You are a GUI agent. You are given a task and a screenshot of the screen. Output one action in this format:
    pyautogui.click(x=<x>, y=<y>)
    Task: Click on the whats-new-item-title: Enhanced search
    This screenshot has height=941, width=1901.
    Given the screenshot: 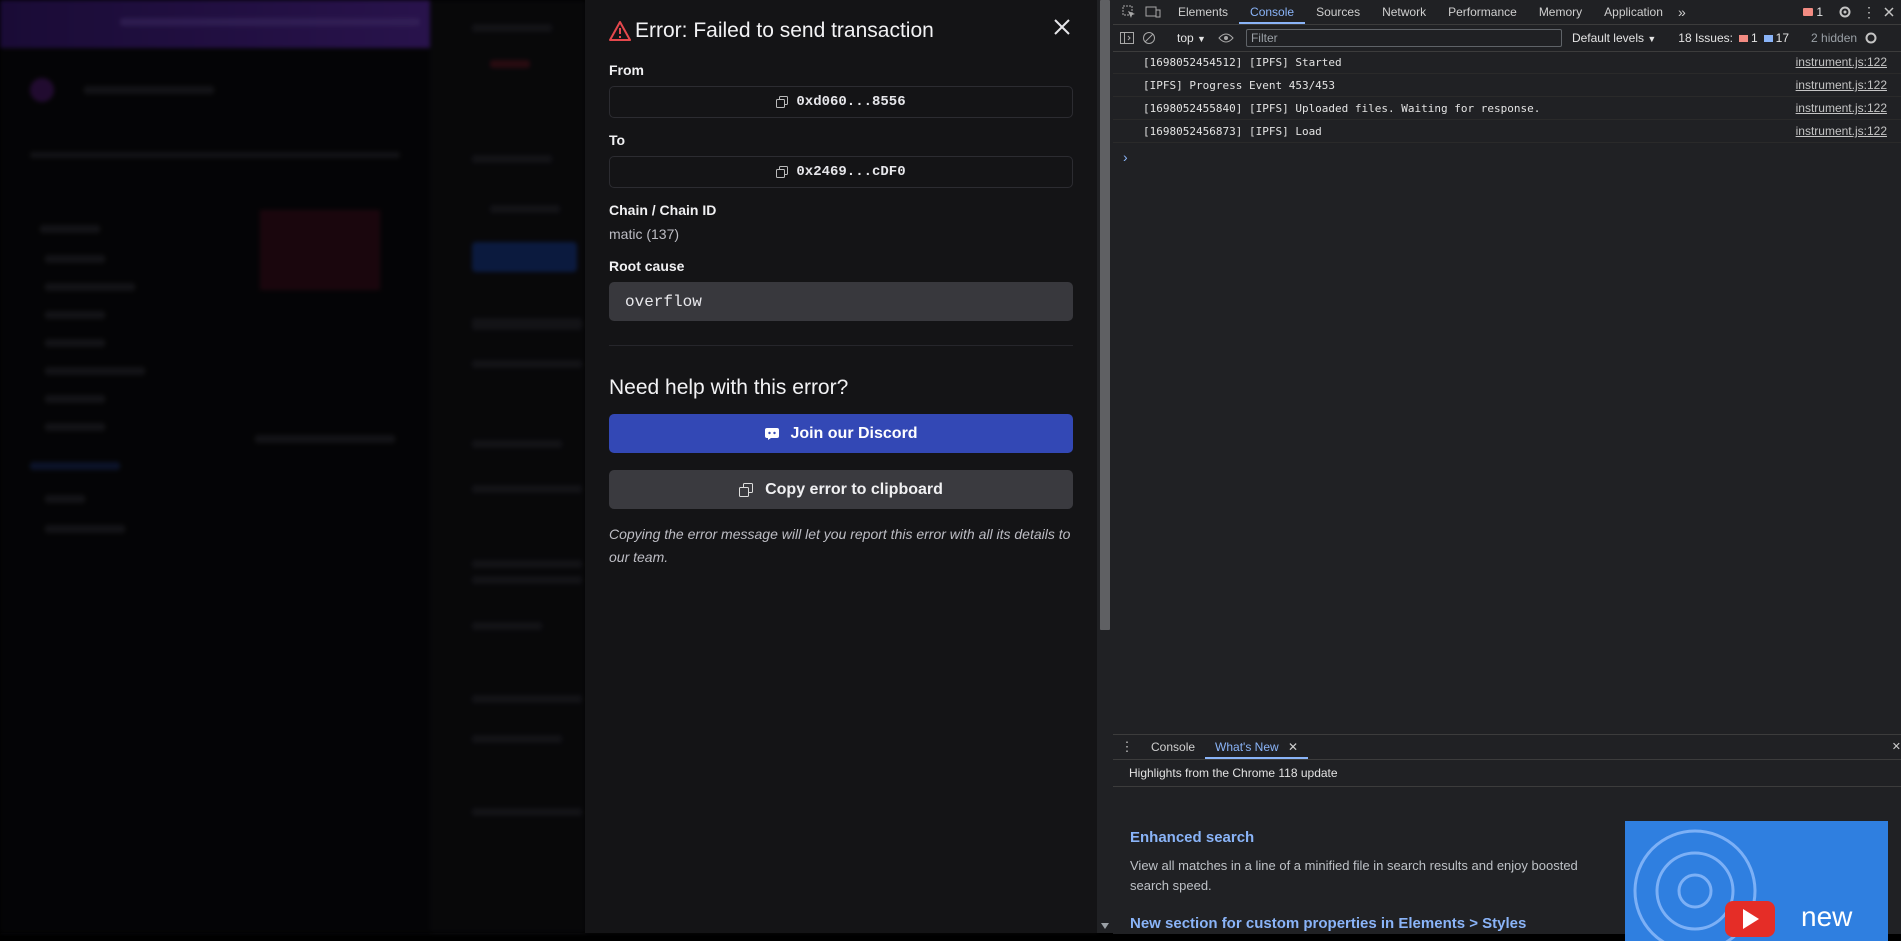 What is the action you would take?
    pyautogui.click(x=1192, y=837)
    